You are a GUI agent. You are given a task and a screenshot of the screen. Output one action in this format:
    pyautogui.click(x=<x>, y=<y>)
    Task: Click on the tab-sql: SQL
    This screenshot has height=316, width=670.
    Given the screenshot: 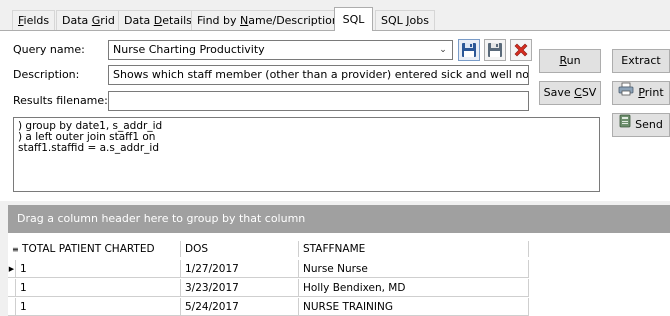 What is the action you would take?
    pyautogui.click(x=353, y=19)
    